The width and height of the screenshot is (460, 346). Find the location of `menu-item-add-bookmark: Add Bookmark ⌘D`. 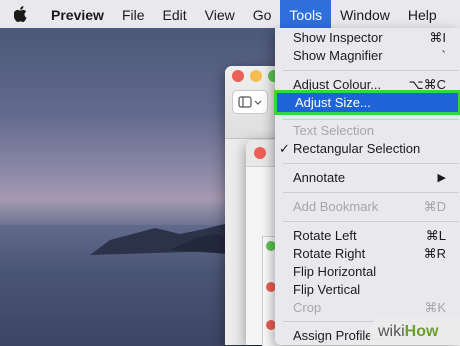

menu-item-add-bookmark: Add Bookmark ⌘D is located at coordinates (367, 207).